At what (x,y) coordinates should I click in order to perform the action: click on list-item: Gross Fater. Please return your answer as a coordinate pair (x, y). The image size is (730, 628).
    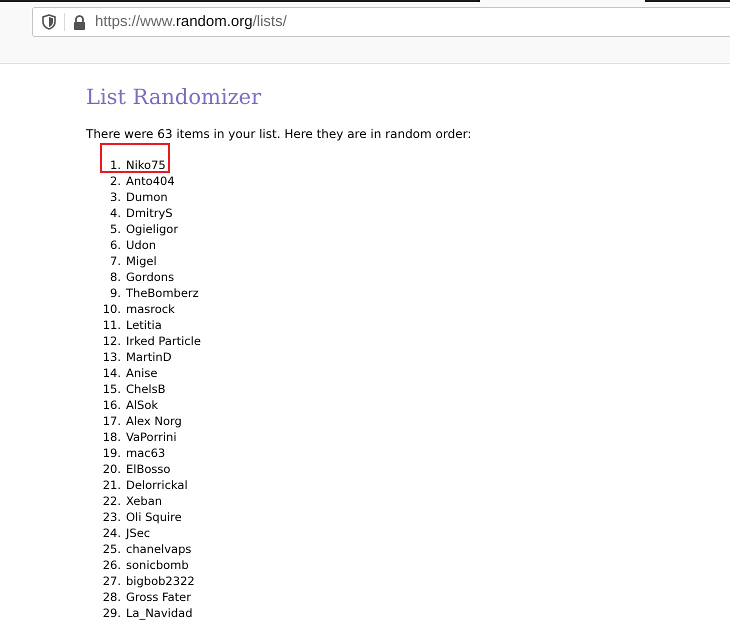
    Looking at the image, I should click on (158, 597).